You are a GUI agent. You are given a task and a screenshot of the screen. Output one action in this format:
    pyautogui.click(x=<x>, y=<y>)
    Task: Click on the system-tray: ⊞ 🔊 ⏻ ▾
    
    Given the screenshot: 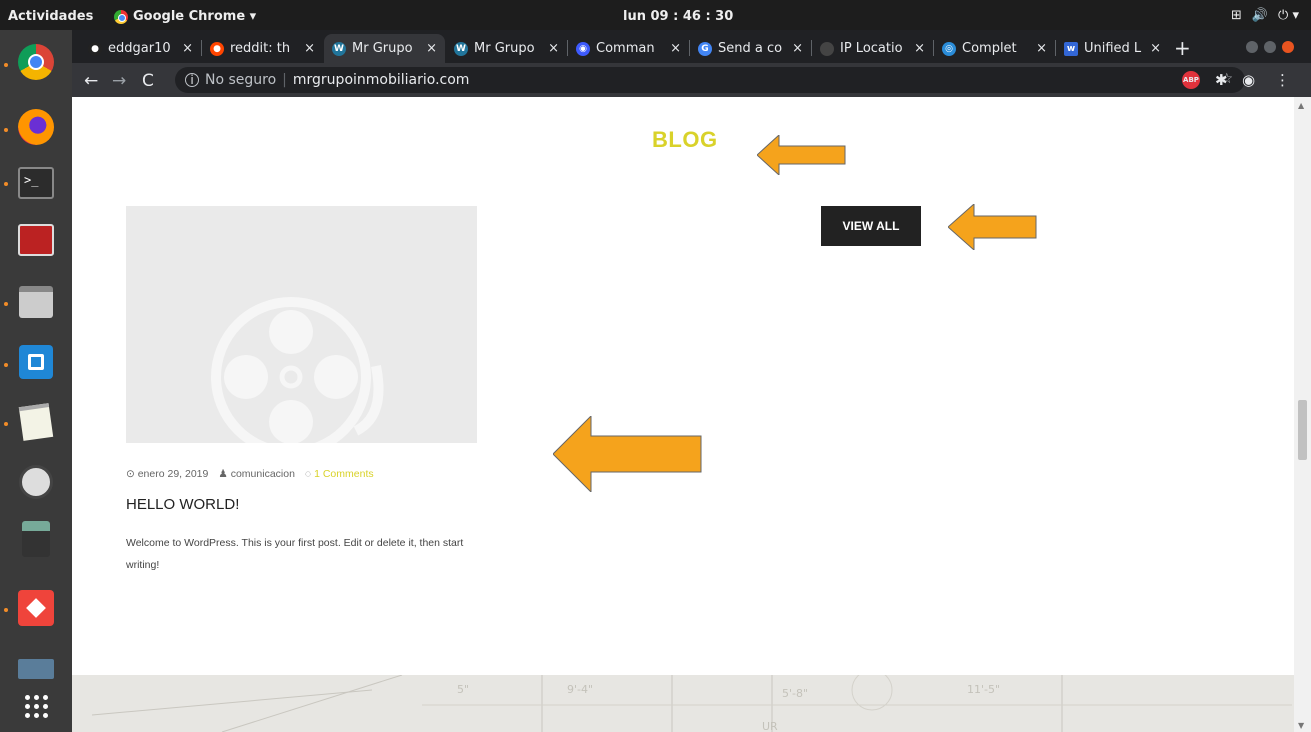 What is the action you would take?
    pyautogui.click(x=1265, y=15)
    